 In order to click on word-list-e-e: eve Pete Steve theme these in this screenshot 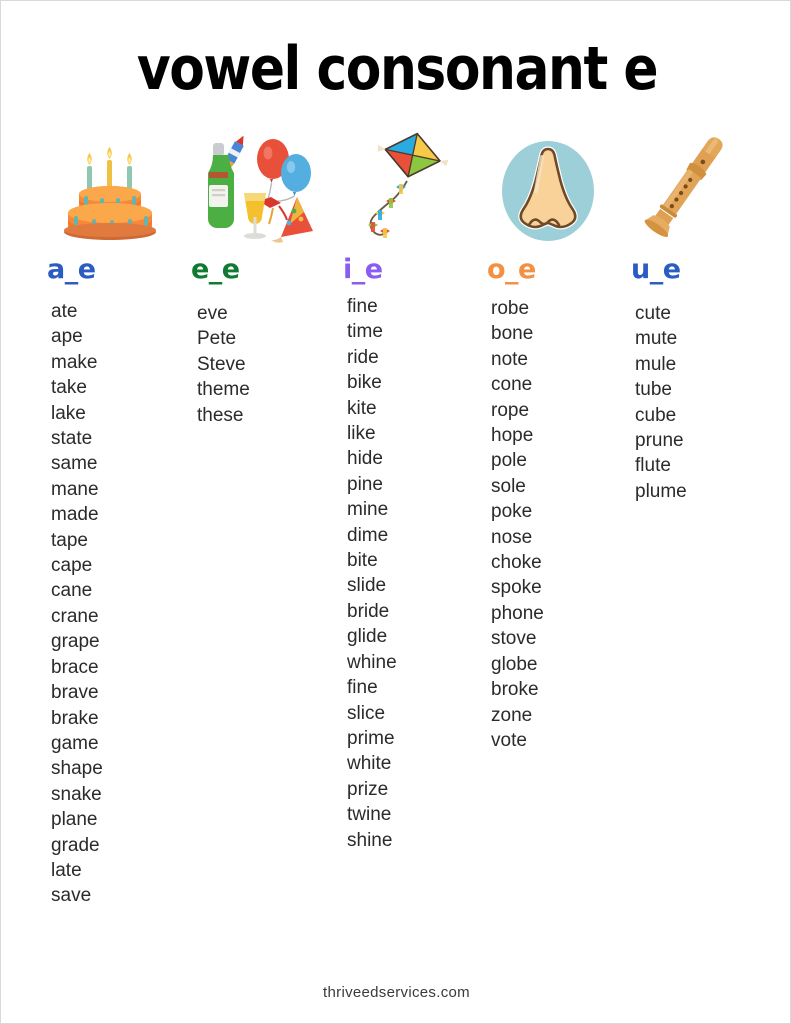, I will do `click(216, 364)`.